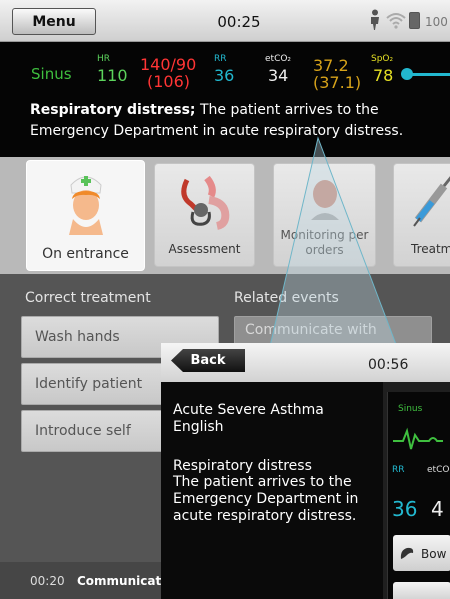 The image size is (450, 599). What do you see at coordinates (248, 410) in the screenshot?
I see `case-title: Acute Severe Asthma` at bounding box center [248, 410].